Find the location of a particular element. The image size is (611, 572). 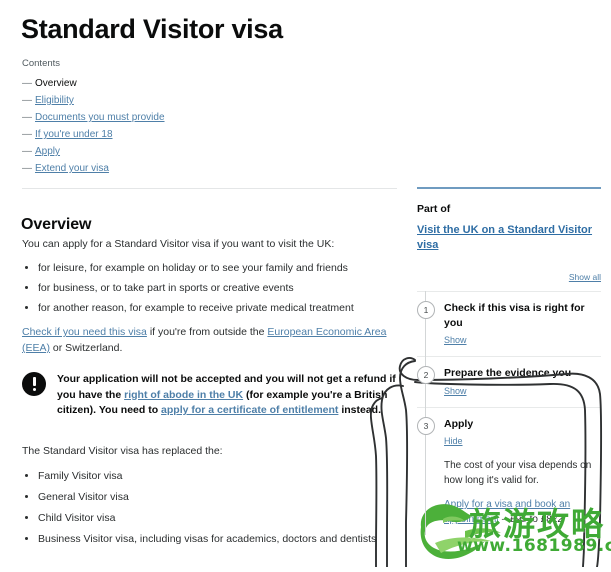

contents-item-eligibility: — Eligibility is located at coordinates (187, 101).